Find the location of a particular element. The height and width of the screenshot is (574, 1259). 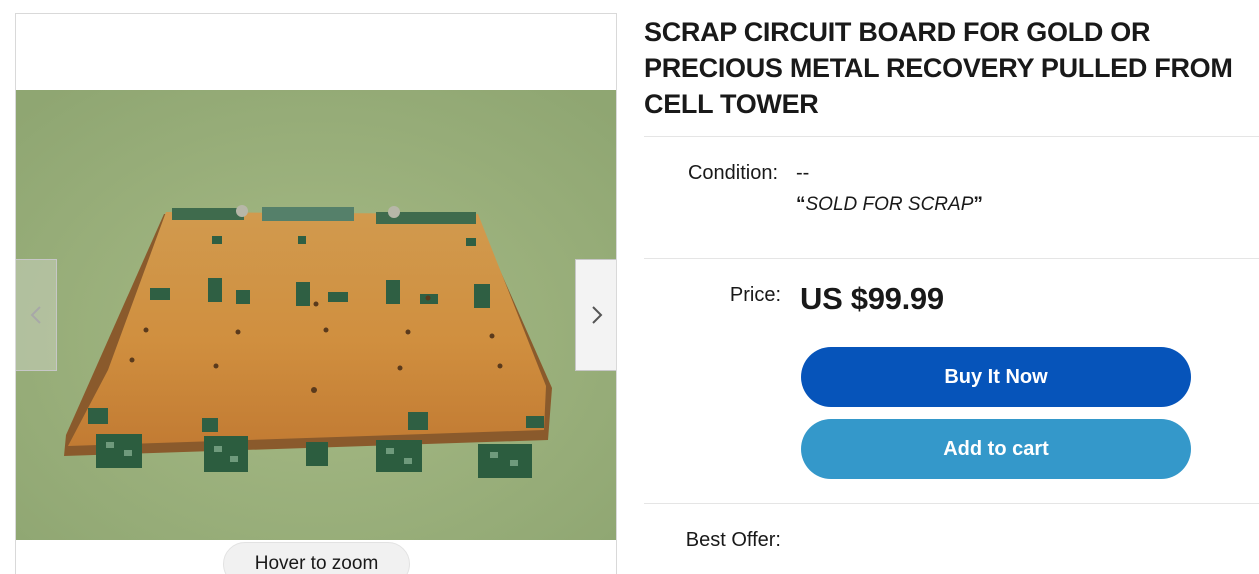

condition-label: Condition: is located at coordinates (732, 173).